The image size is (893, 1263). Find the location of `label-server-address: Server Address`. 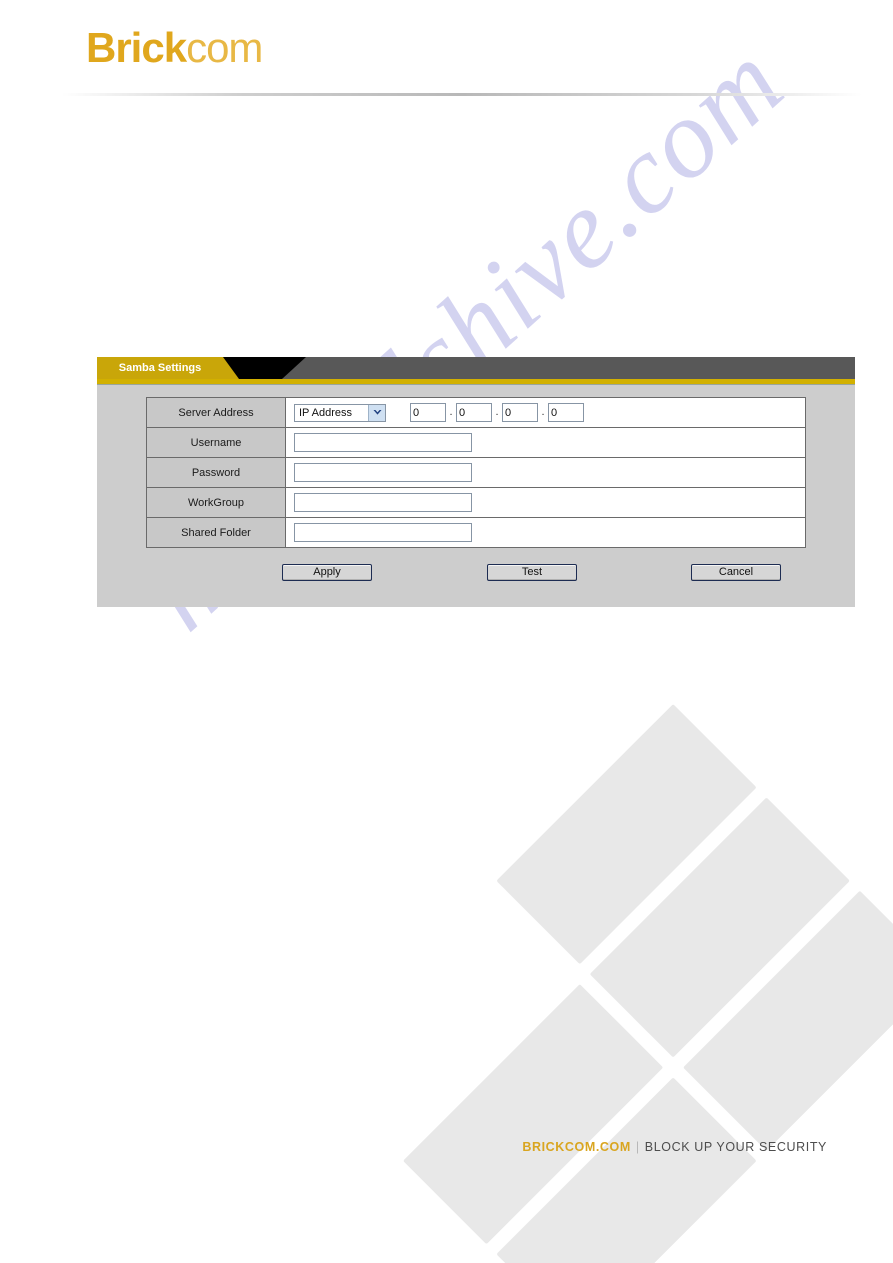

label-server-address: Server Address is located at coordinates (216, 412).